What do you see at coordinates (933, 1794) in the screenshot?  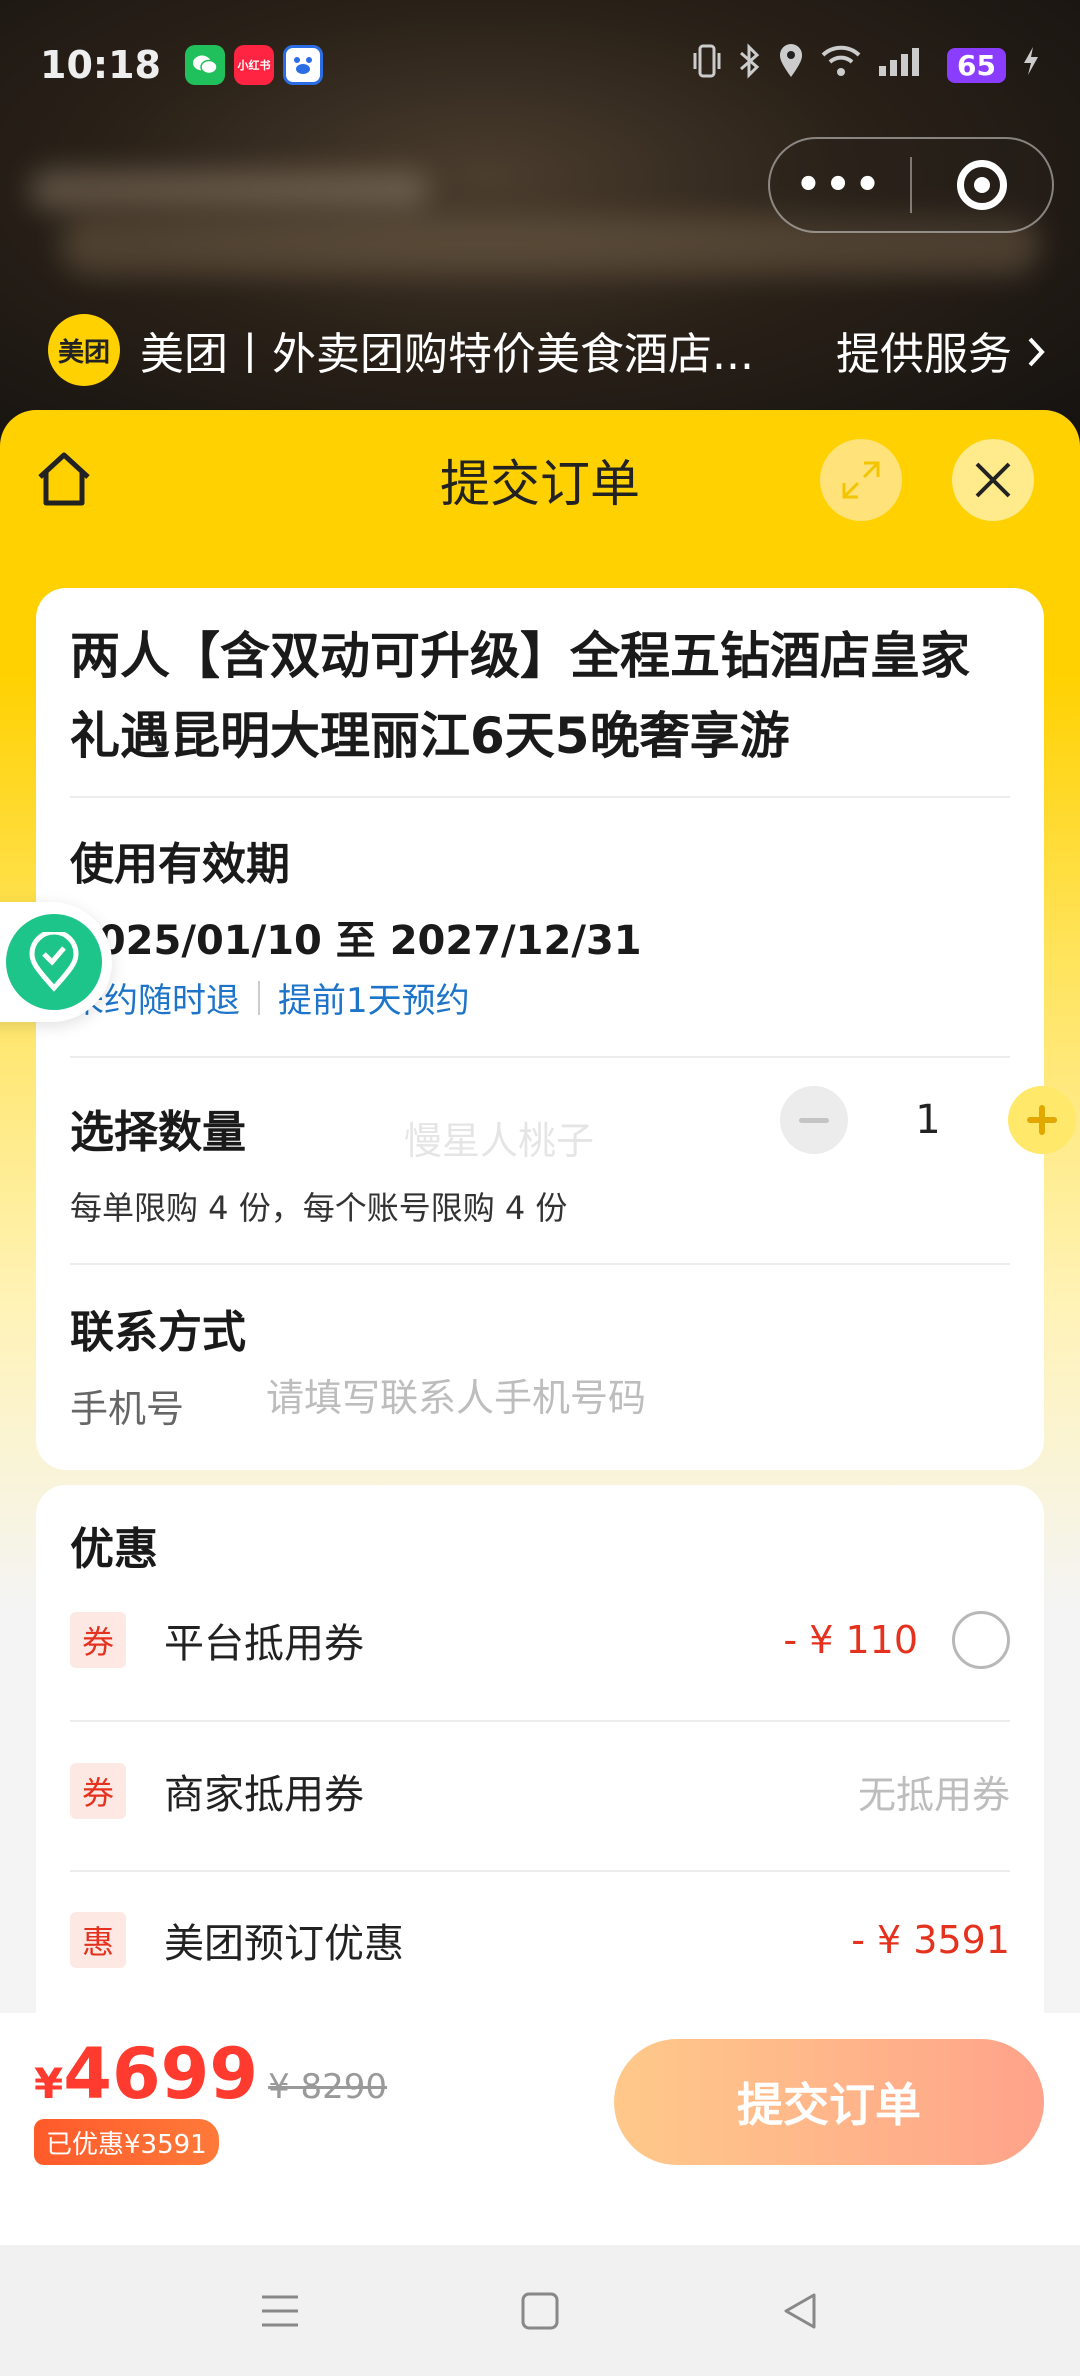 I see `discount-value: 无抵用券` at bounding box center [933, 1794].